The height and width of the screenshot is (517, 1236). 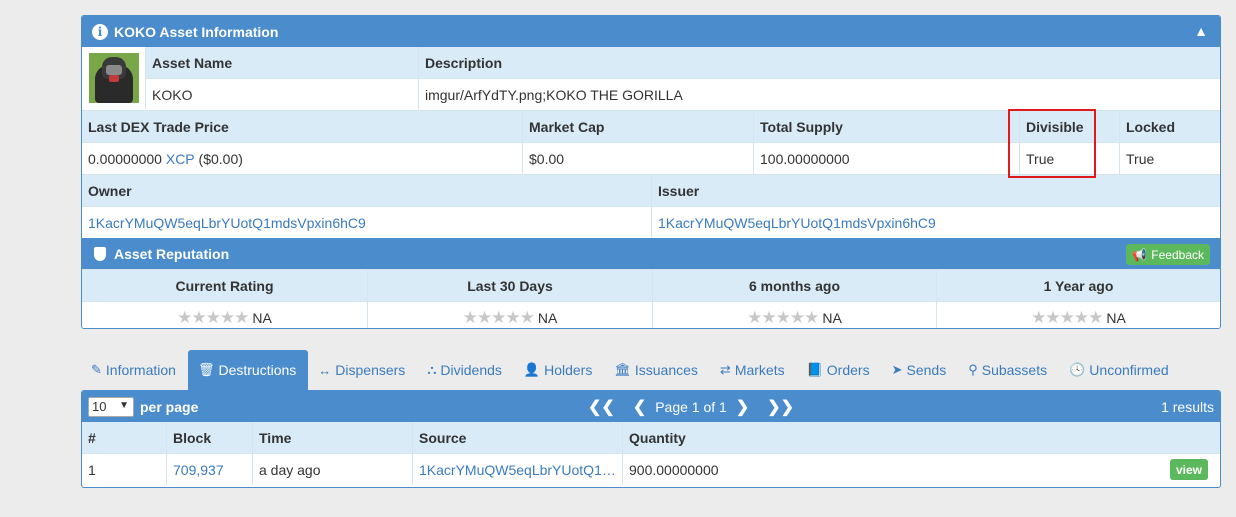 What do you see at coordinates (125, 158) in the screenshot?
I see `last-price-amount: 0.00000000` at bounding box center [125, 158].